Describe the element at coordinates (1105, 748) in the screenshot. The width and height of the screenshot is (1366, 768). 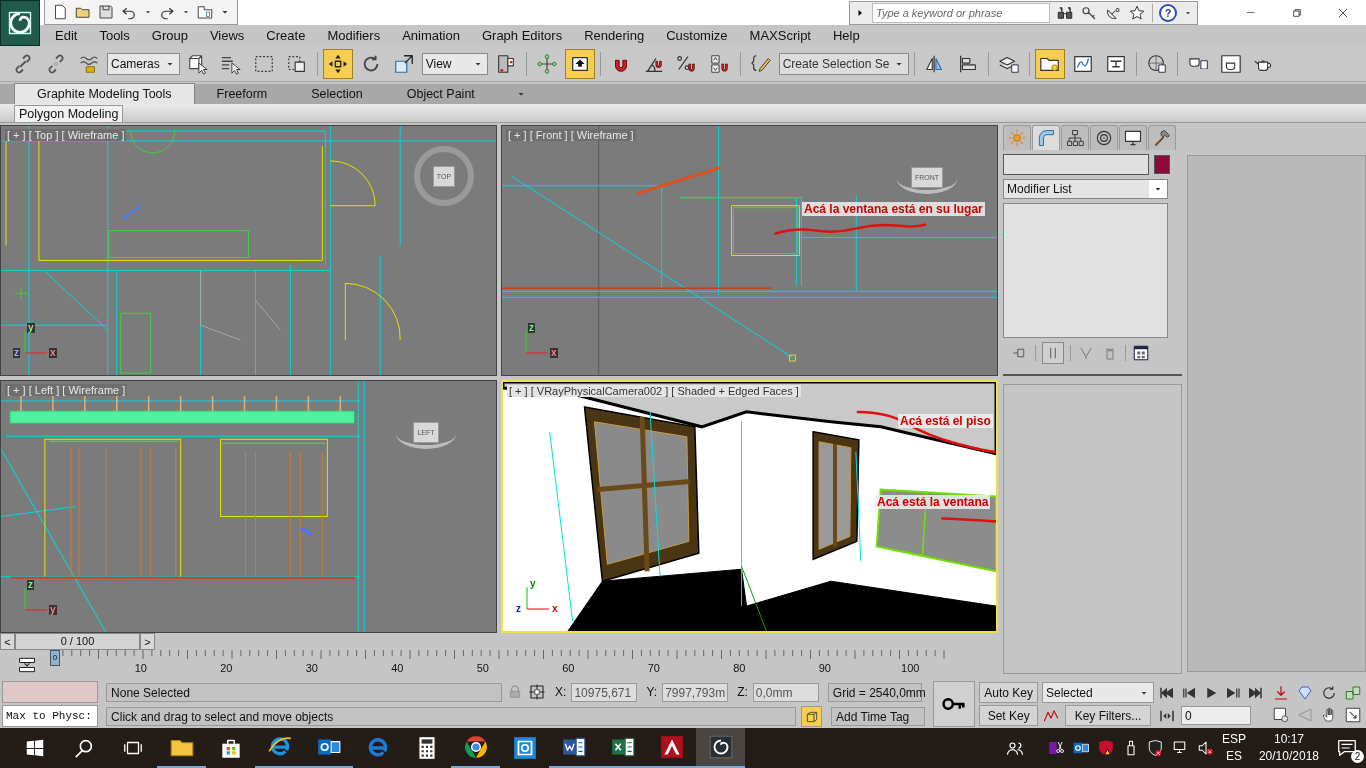
I see `shield-alert-icon` at that location.